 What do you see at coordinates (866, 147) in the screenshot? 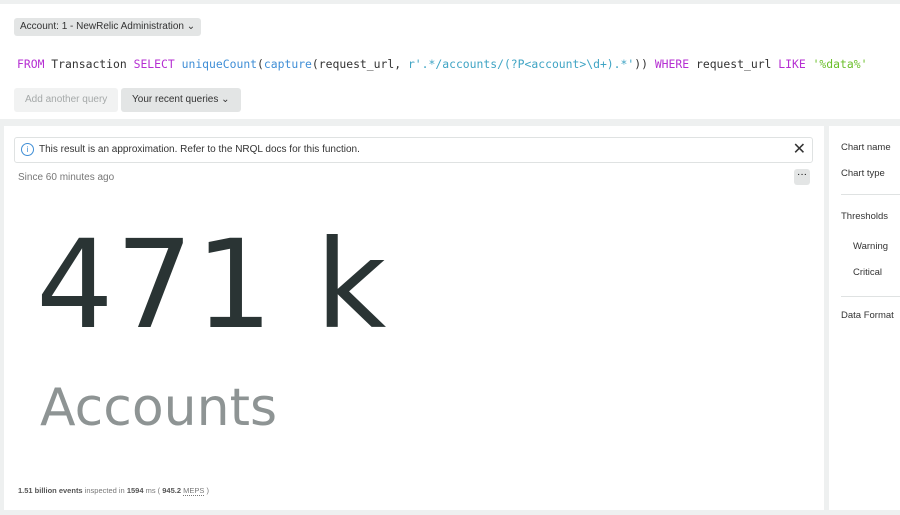
I see `chart-name-label: Chart name` at bounding box center [866, 147].